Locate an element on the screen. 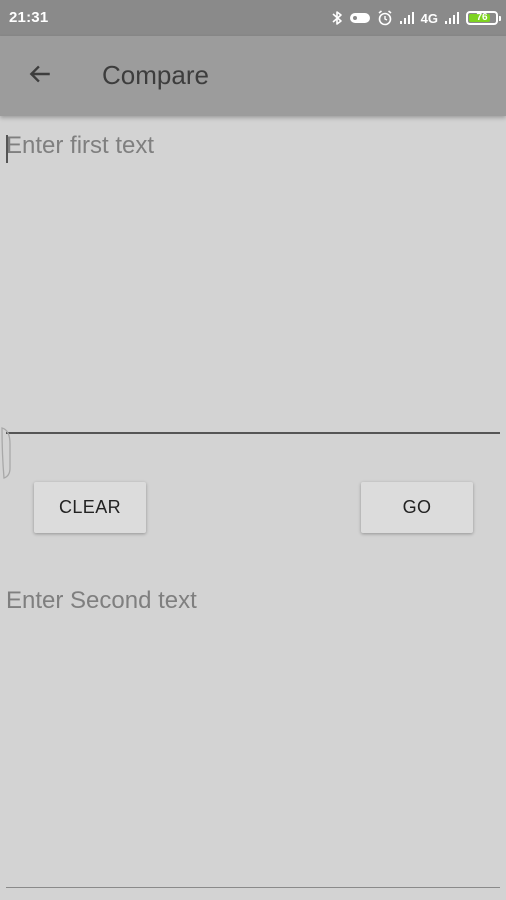 The width and height of the screenshot is (506, 900). battery-icon: 76 is located at coordinates (483, 18).